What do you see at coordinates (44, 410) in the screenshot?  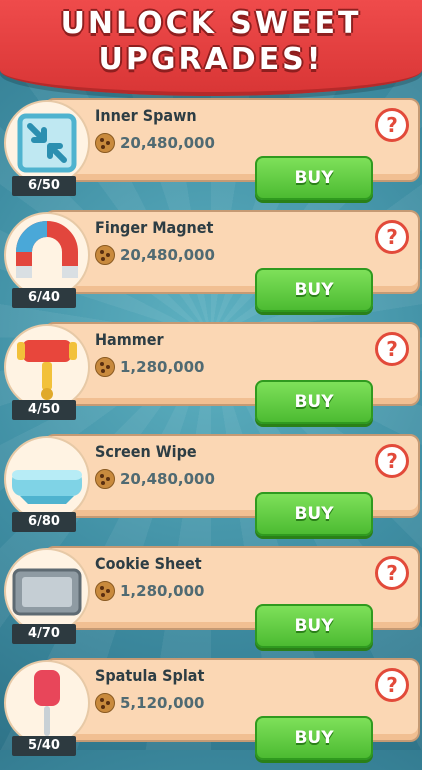 I see `upgrade-level: 4/50` at bounding box center [44, 410].